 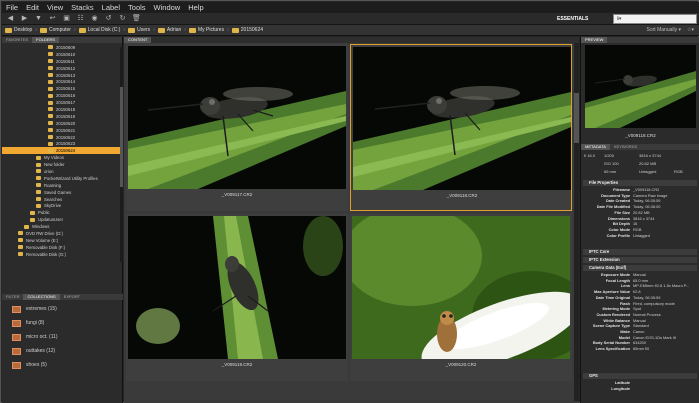 What do you see at coordinates (61, 75) in the screenshot?
I see `folder-tree-item: 20150613` at bounding box center [61, 75].